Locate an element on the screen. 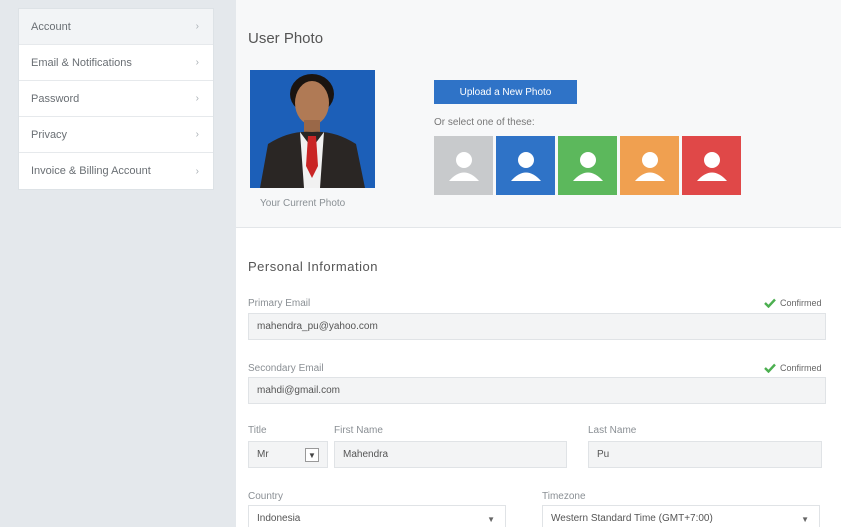 Image resolution: width=841 pixels, height=527 pixels. secondary-email-label: Secondary Email is located at coordinates (286, 368).